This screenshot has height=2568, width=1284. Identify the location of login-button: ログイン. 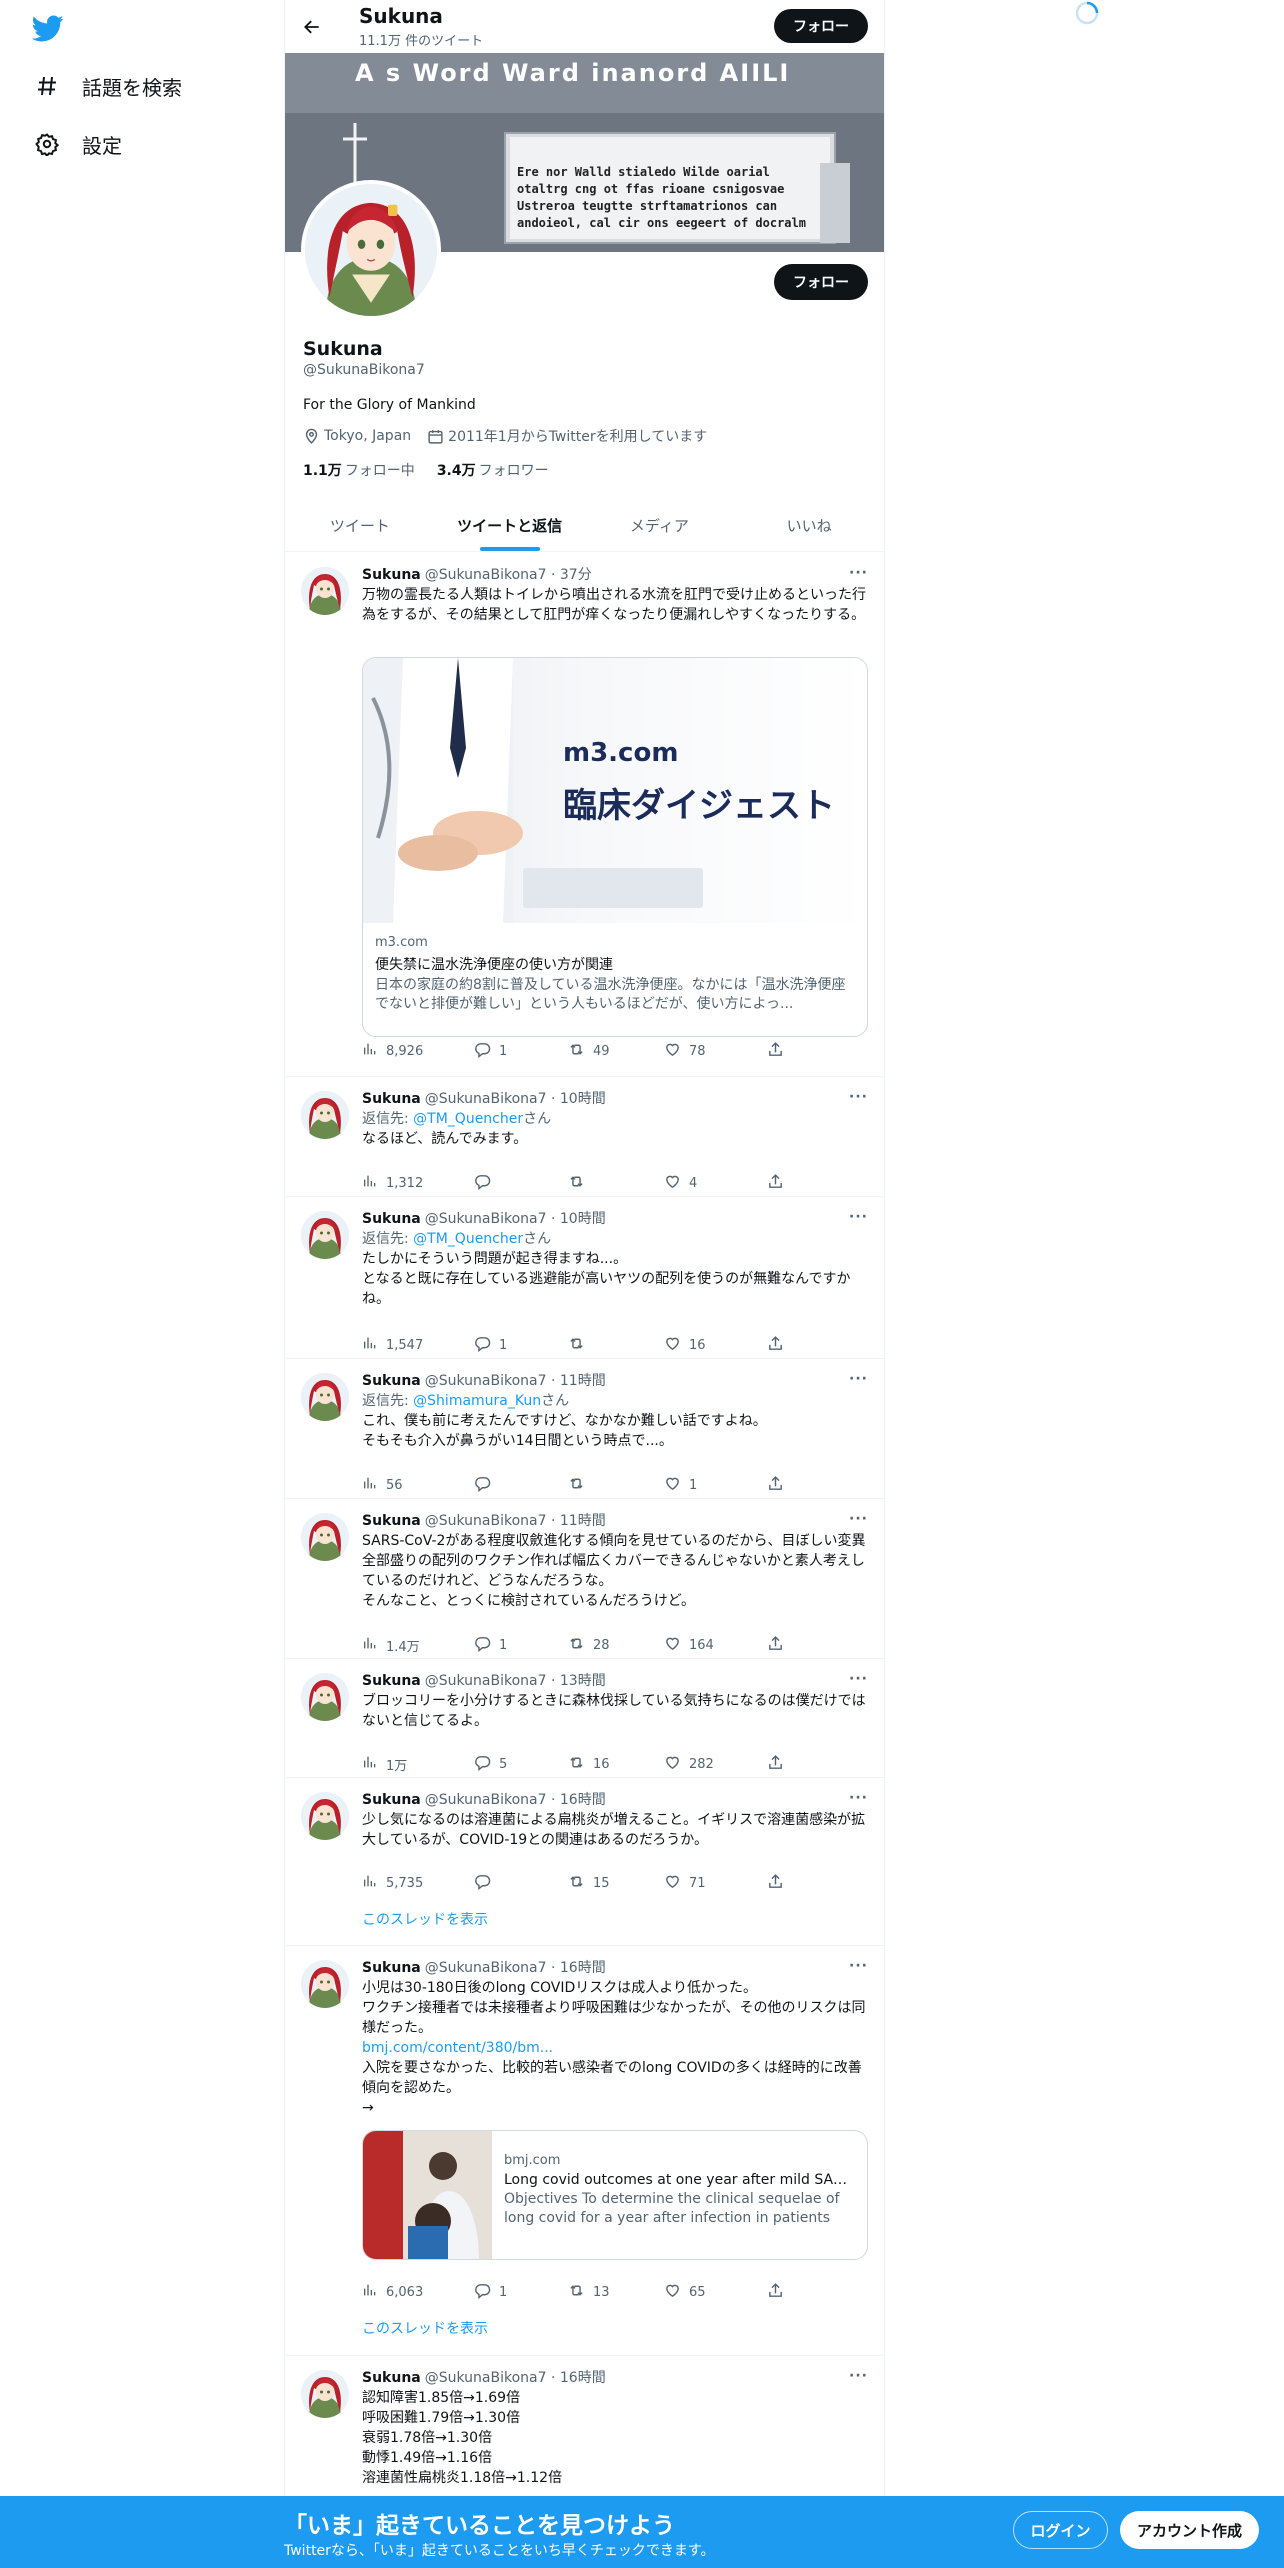
(1060, 2530).